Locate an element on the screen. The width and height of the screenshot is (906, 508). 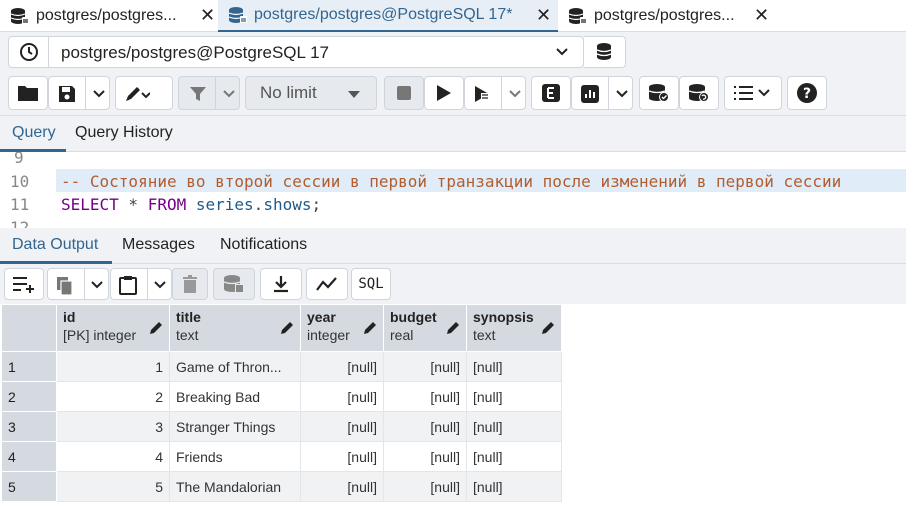
tab-query-2-active: postgres/postgres@PostgreSQL 17* ✕ is located at coordinates (388, 16).